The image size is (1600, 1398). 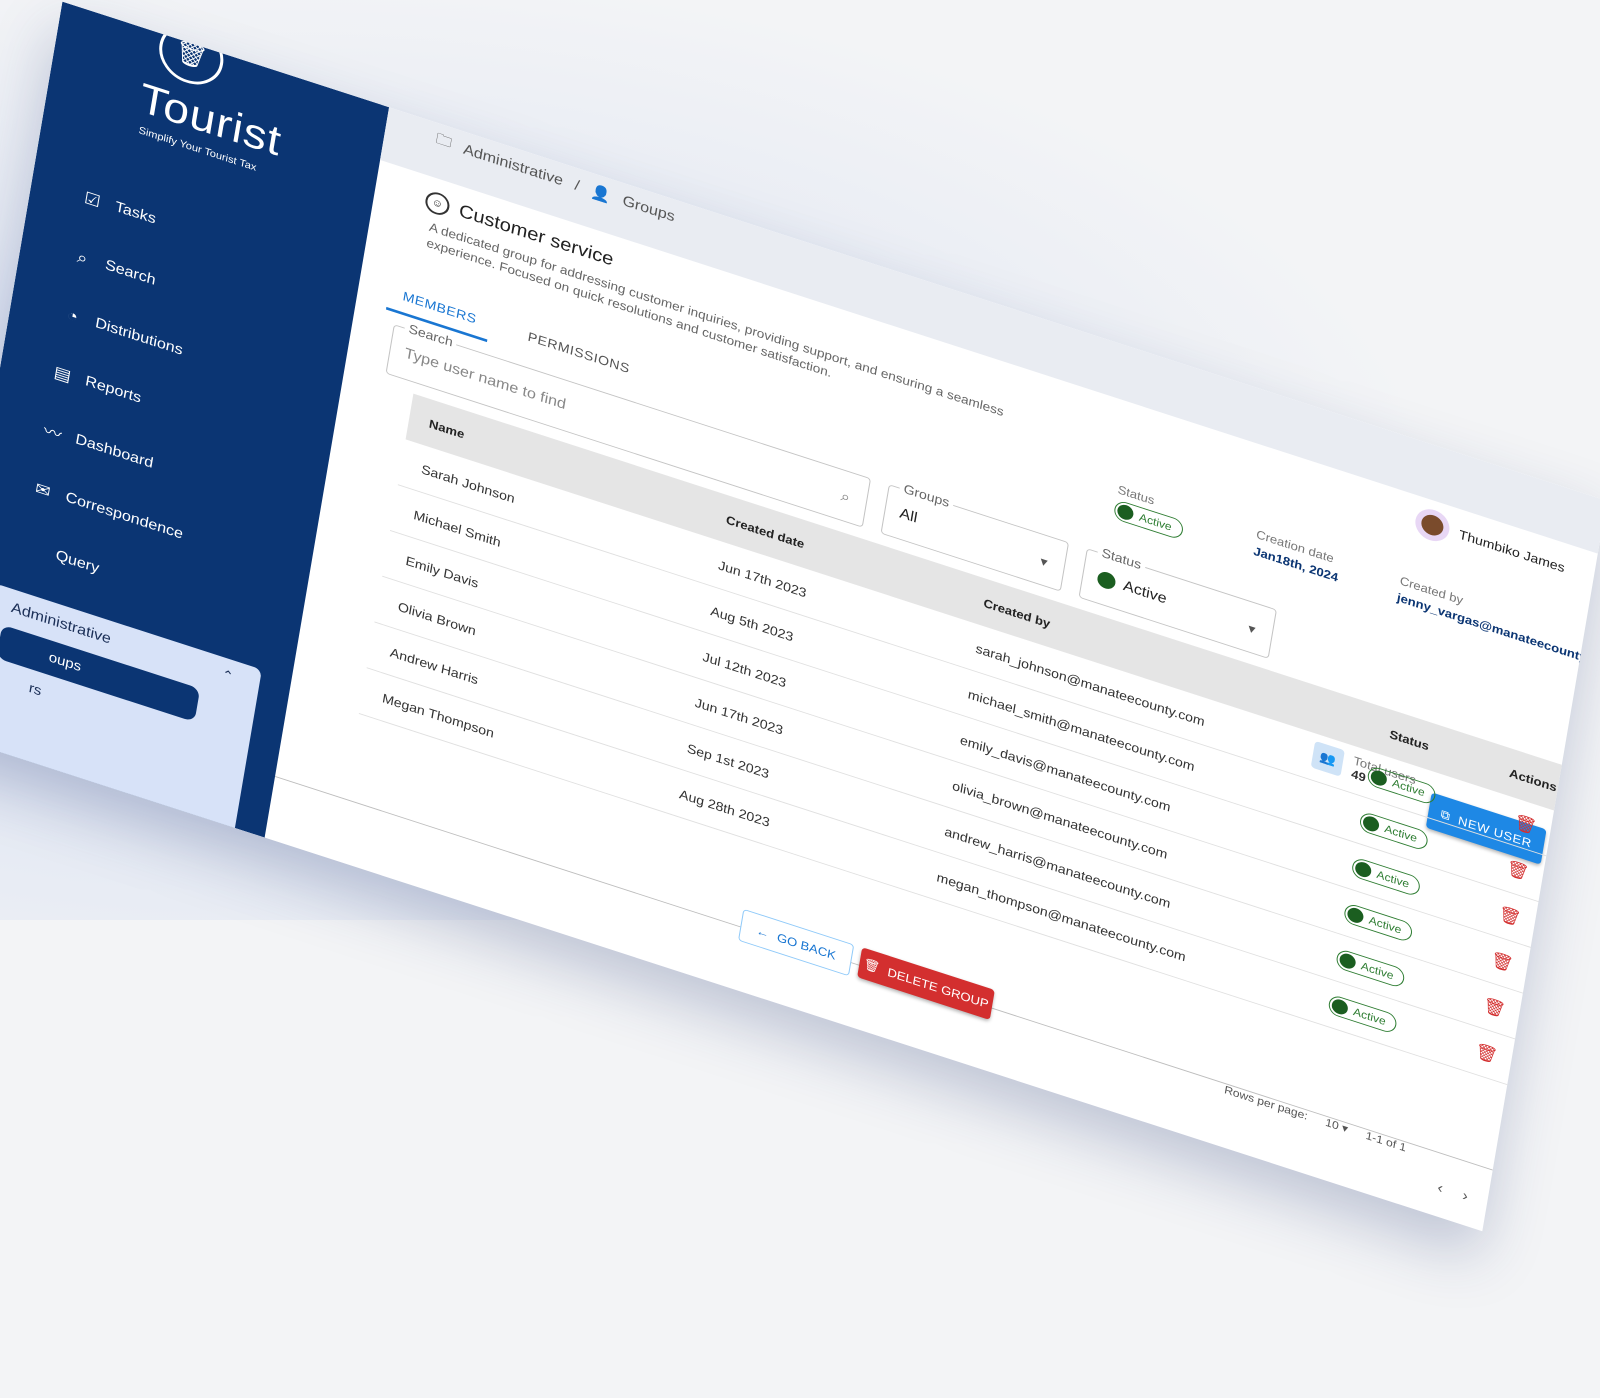 I want to click on chevron-up-icon: ⌃, so click(x=227, y=675).